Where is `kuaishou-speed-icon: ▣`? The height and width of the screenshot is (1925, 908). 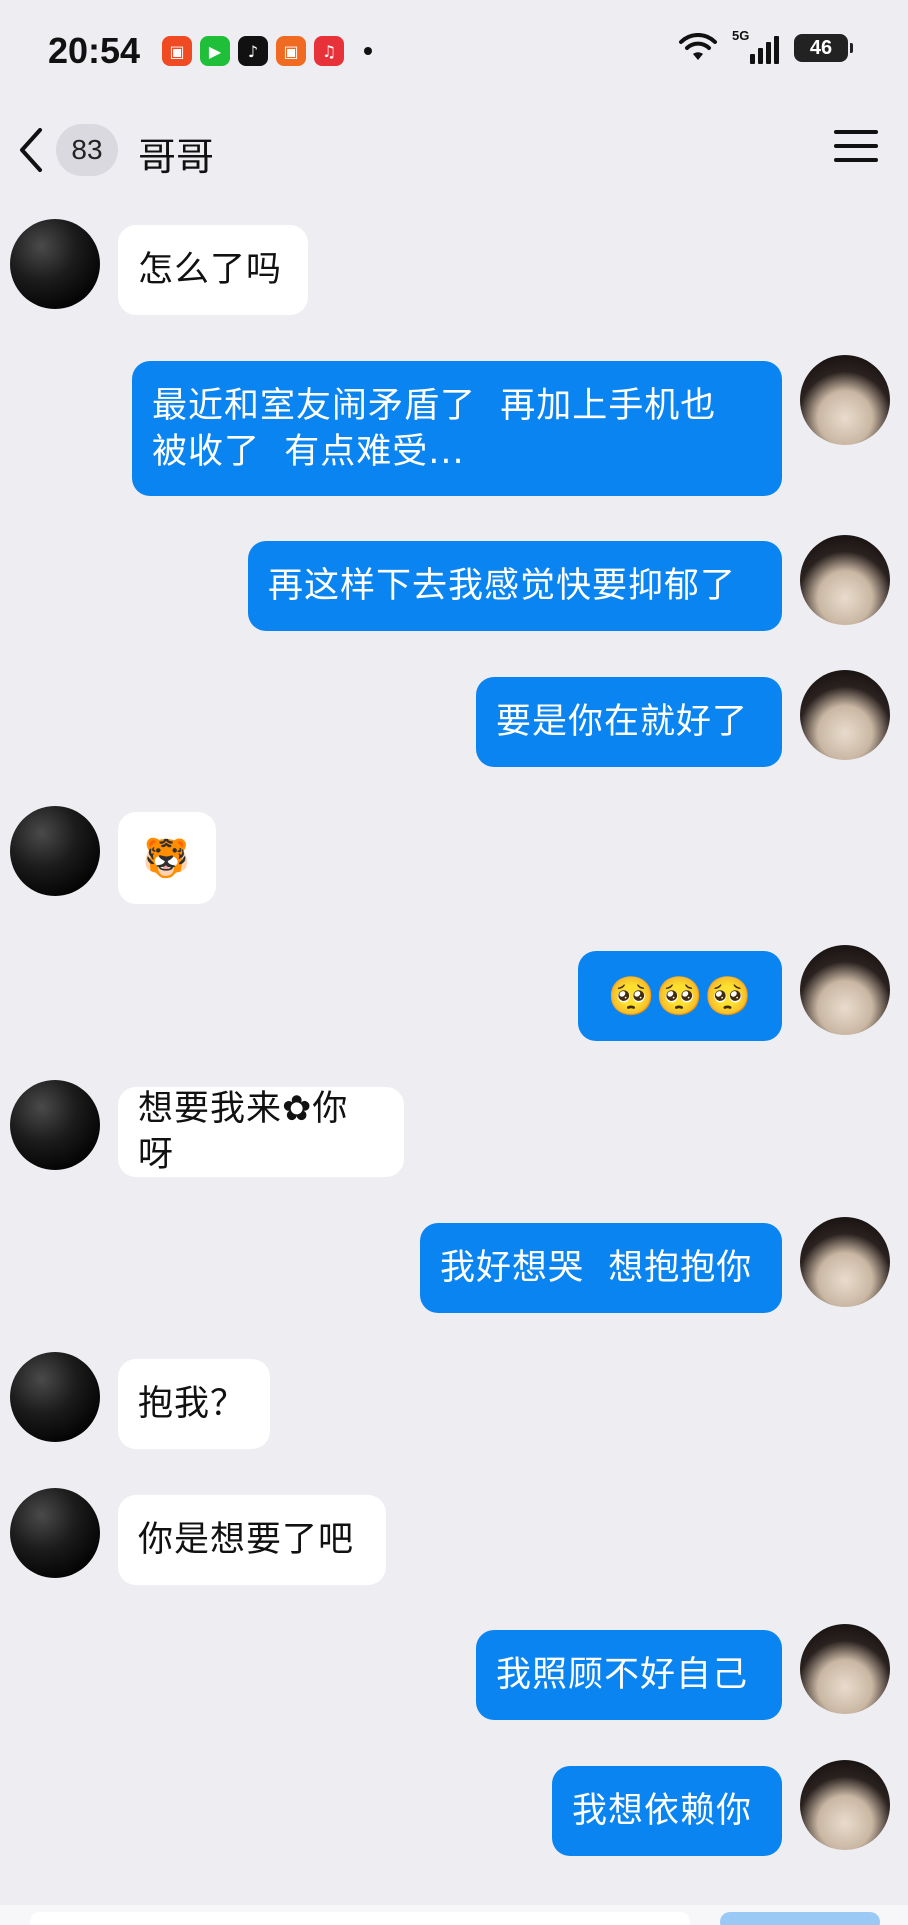
kuaishou-speed-icon: ▣ is located at coordinates (291, 51).